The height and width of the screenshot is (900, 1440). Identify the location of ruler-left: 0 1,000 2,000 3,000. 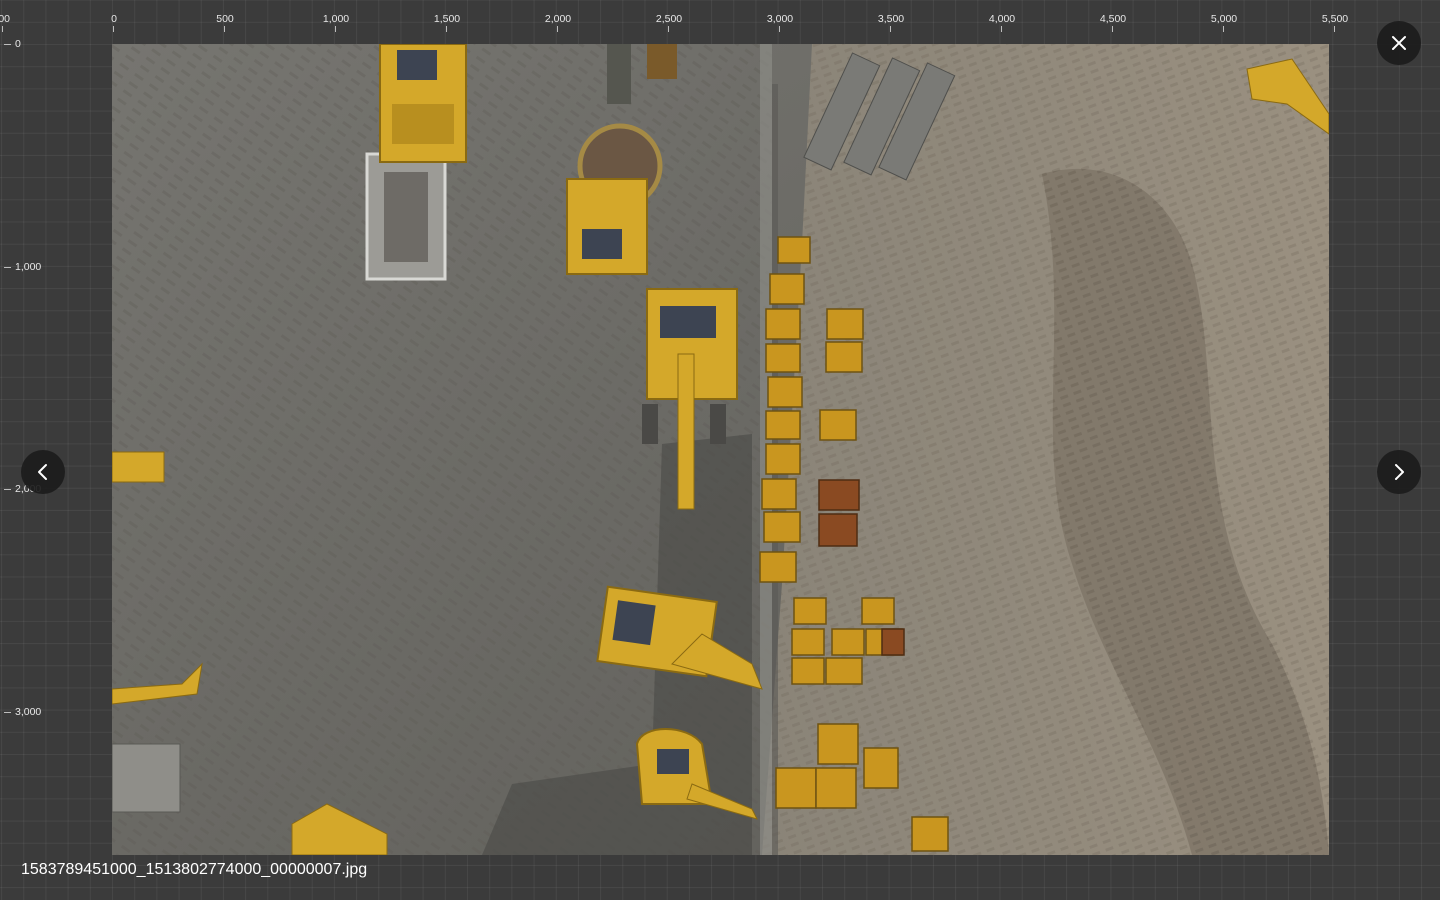
(23, 378).